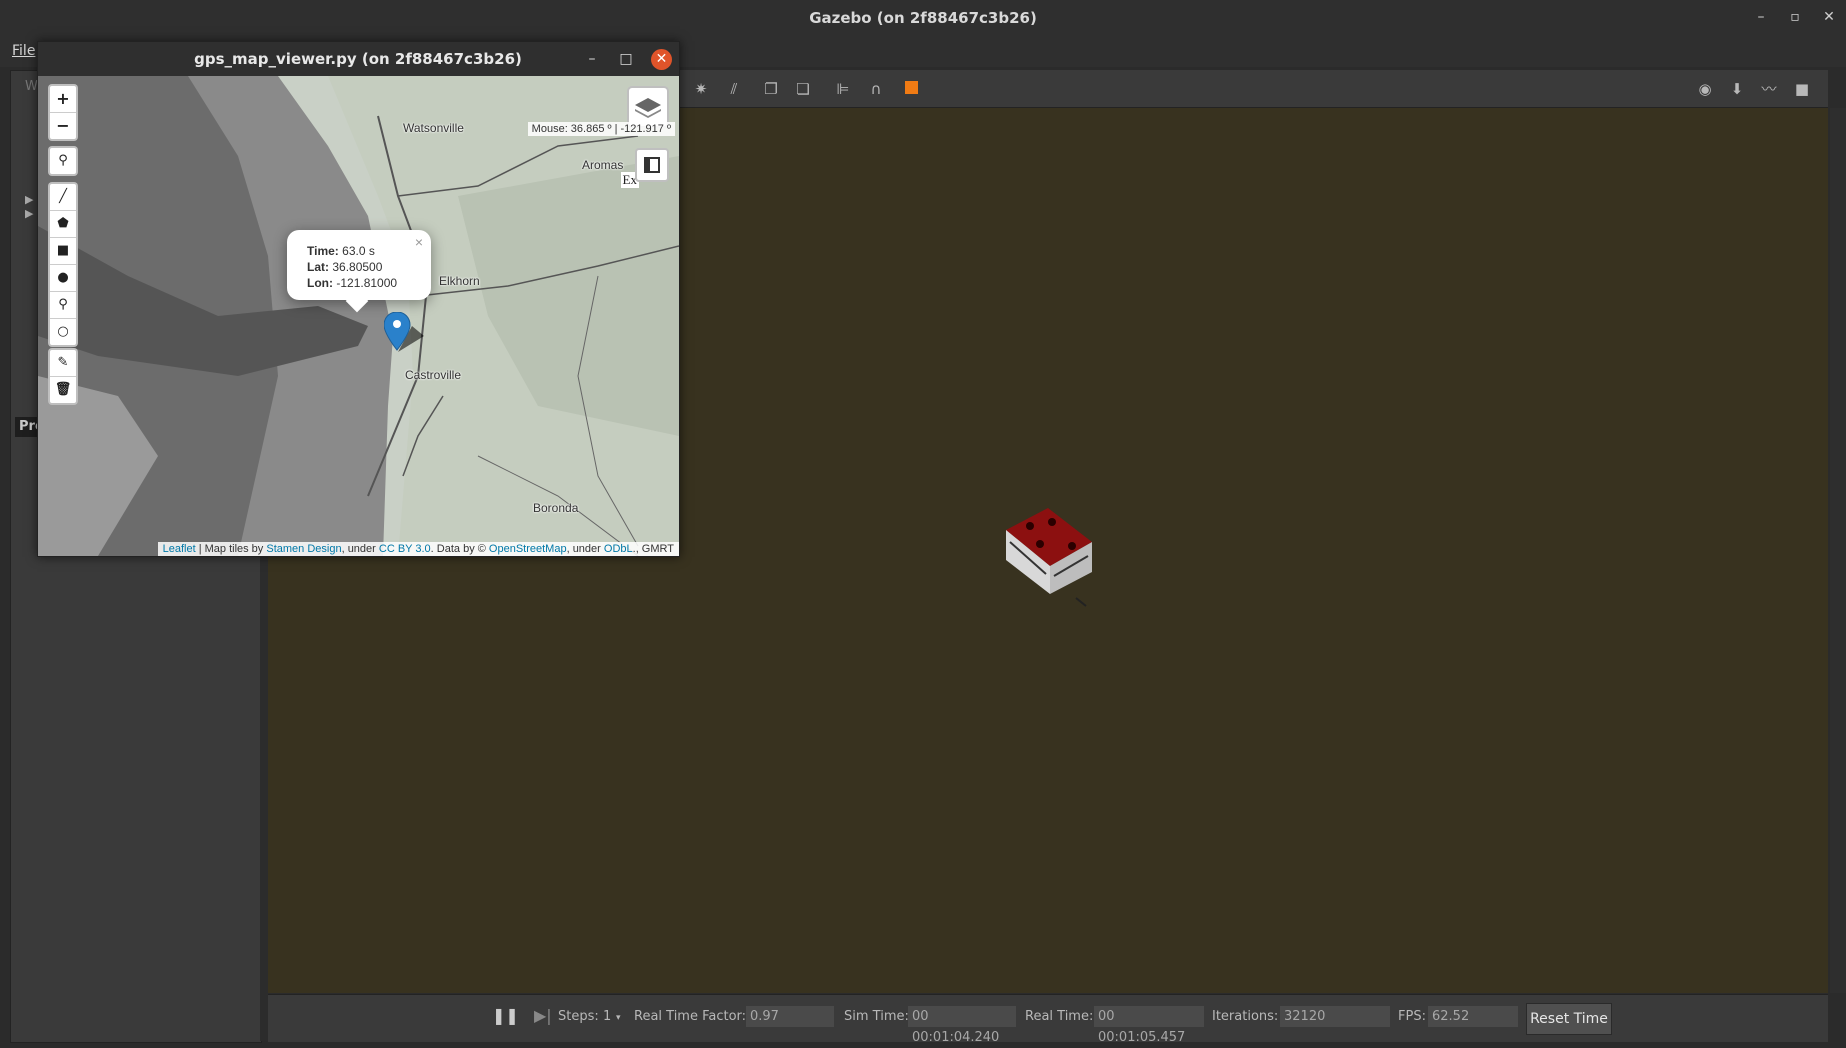 The width and height of the screenshot is (1846, 1048). Describe the element at coordinates (1802, 89) in the screenshot. I see `video-record-icon: ■` at that location.